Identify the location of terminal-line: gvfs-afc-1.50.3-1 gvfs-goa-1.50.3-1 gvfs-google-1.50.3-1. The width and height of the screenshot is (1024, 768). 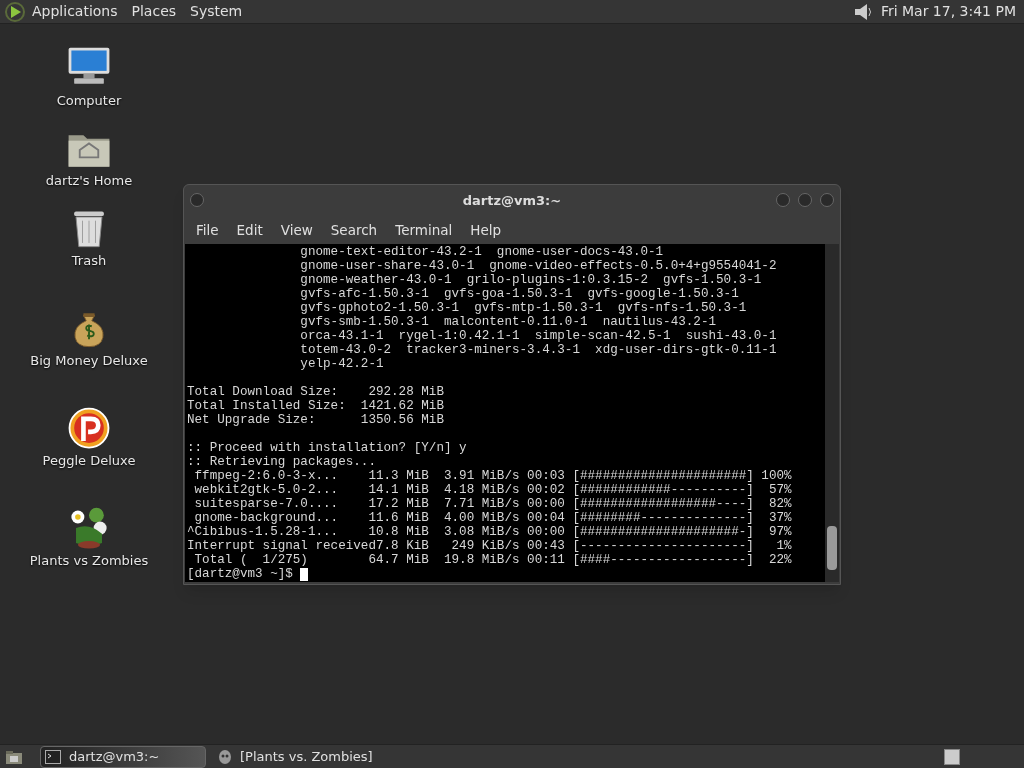
(519, 294).